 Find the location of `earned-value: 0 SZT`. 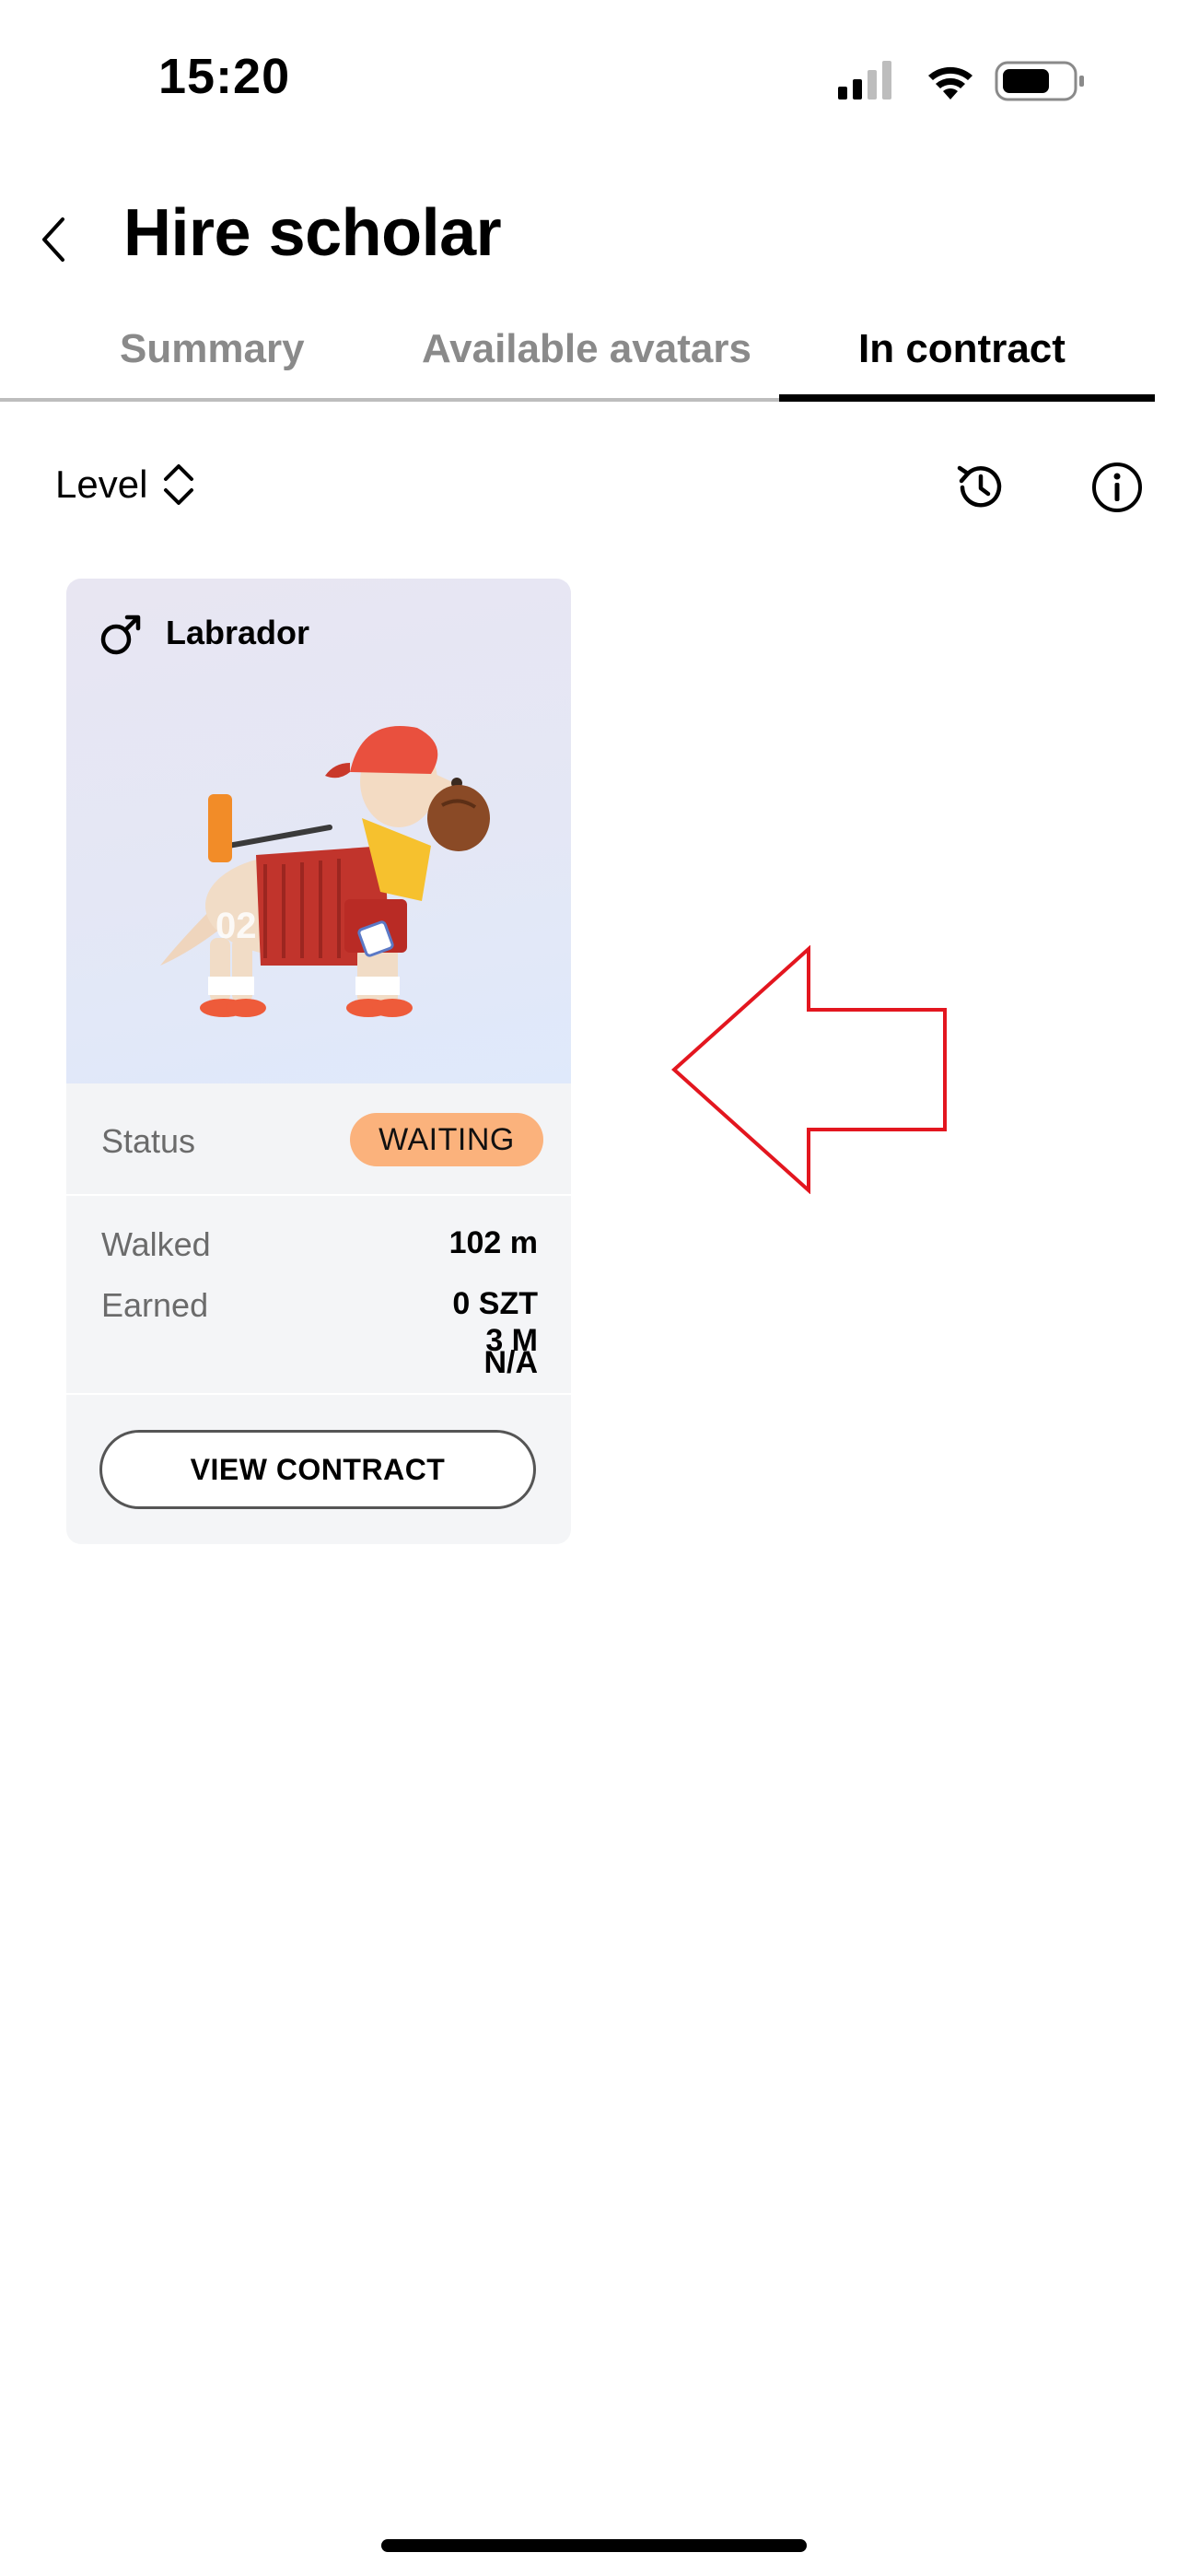

earned-value: 0 SZT is located at coordinates (495, 1303).